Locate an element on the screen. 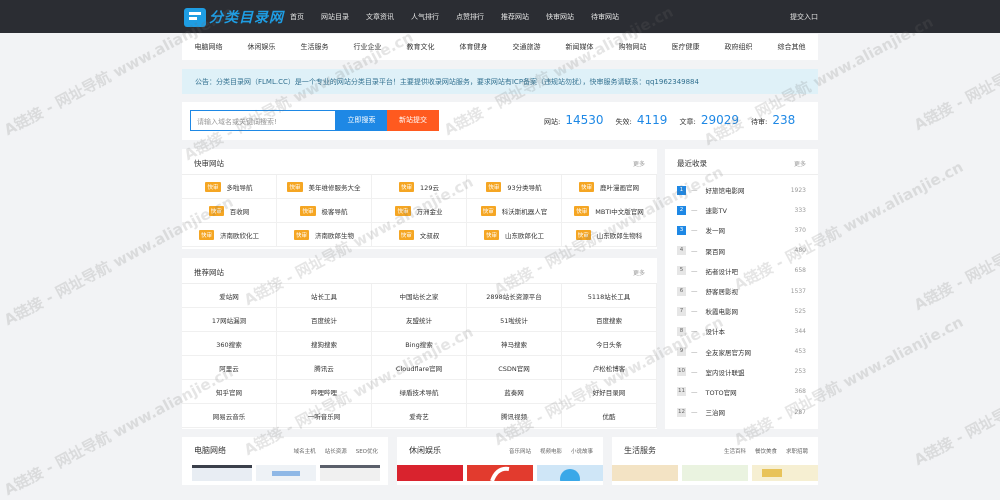 The height and width of the screenshot is (500, 1000). recommend-item: 5118站长工具 is located at coordinates (609, 296).